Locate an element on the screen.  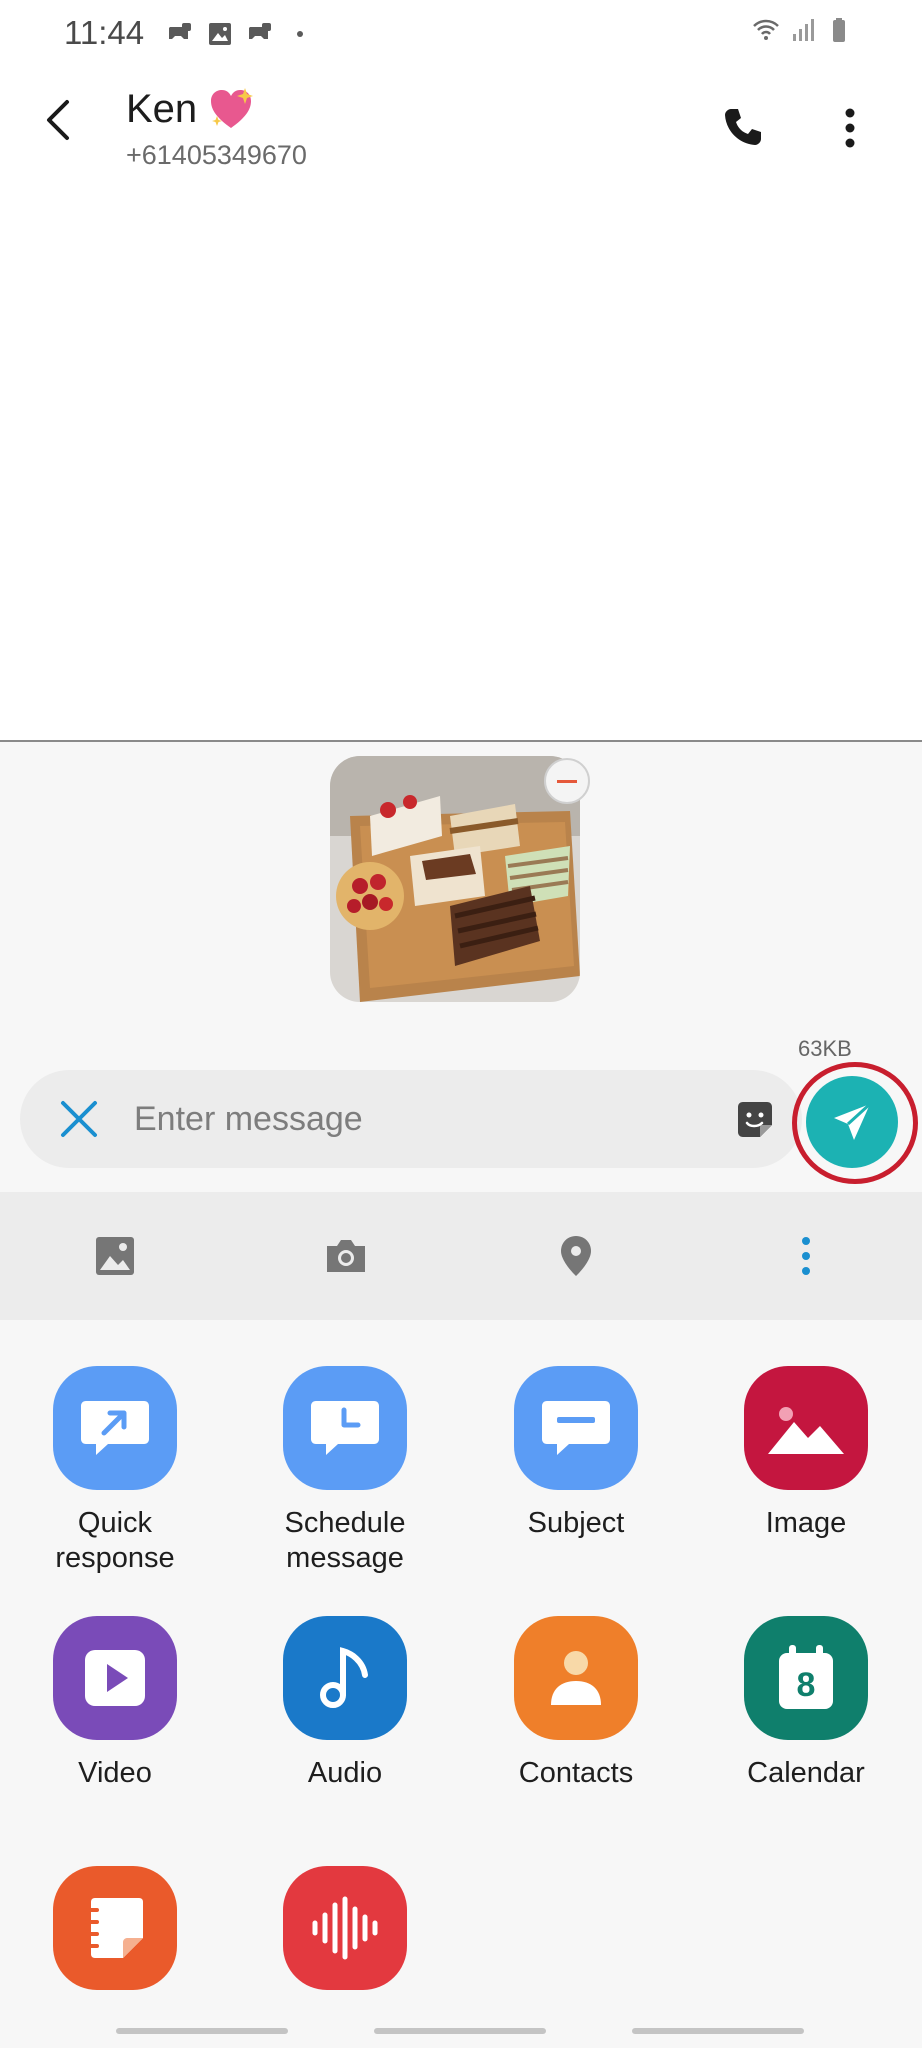
cancel-button is located at coordinates (79, 1119).